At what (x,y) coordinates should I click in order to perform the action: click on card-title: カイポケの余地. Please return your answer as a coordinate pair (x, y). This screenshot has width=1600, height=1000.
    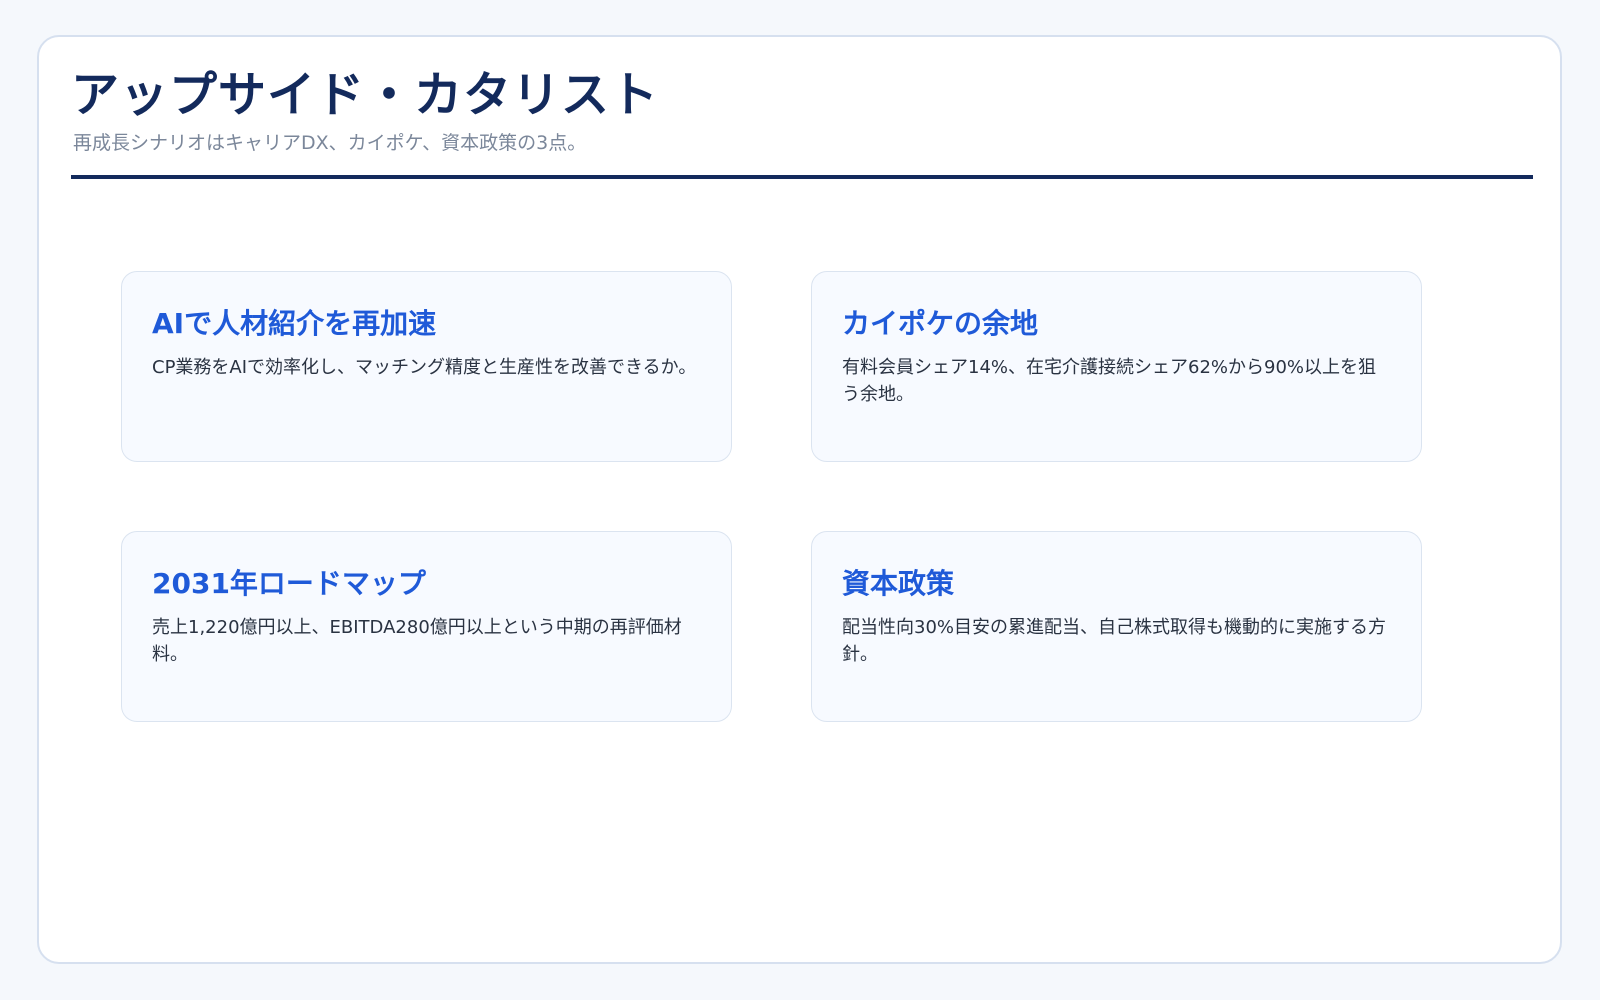
    Looking at the image, I should click on (940, 323).